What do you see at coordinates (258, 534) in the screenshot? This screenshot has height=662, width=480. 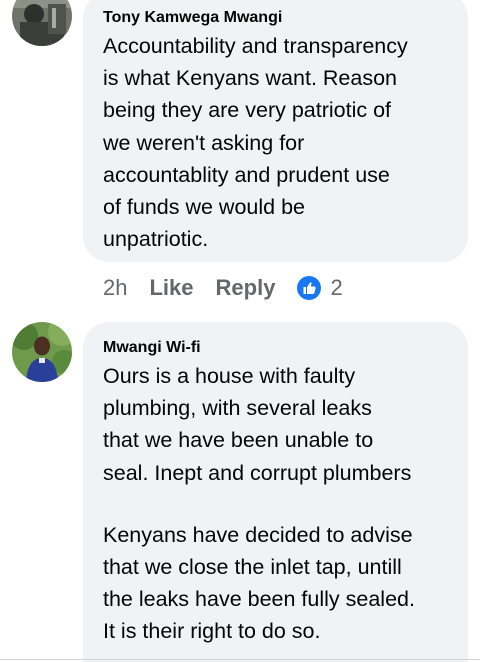 I see `comment-line: Kenyans have decided to advise` at bounding box center [258, 534].